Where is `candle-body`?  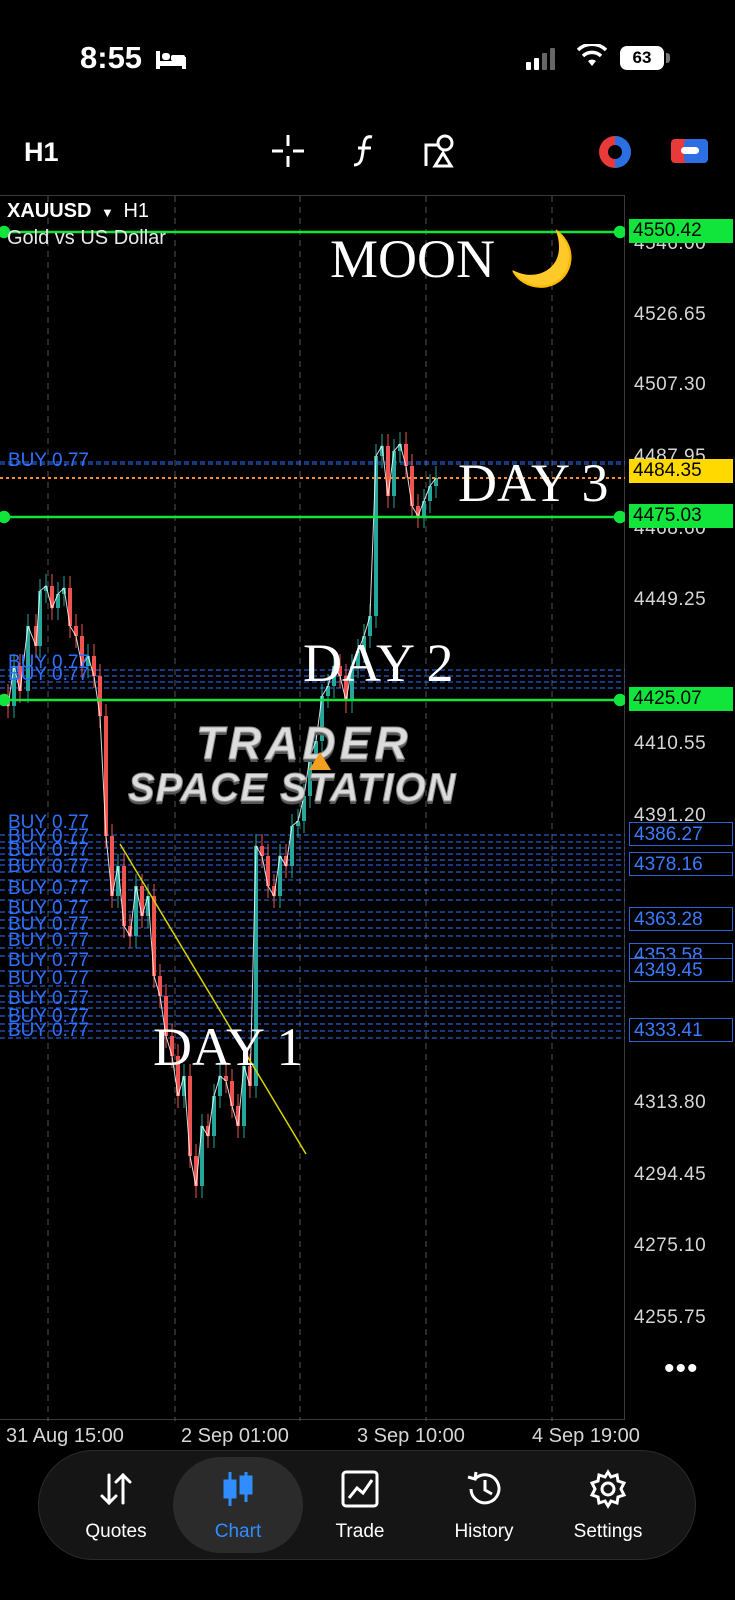 candle-body is located at coordinates (40, 618).